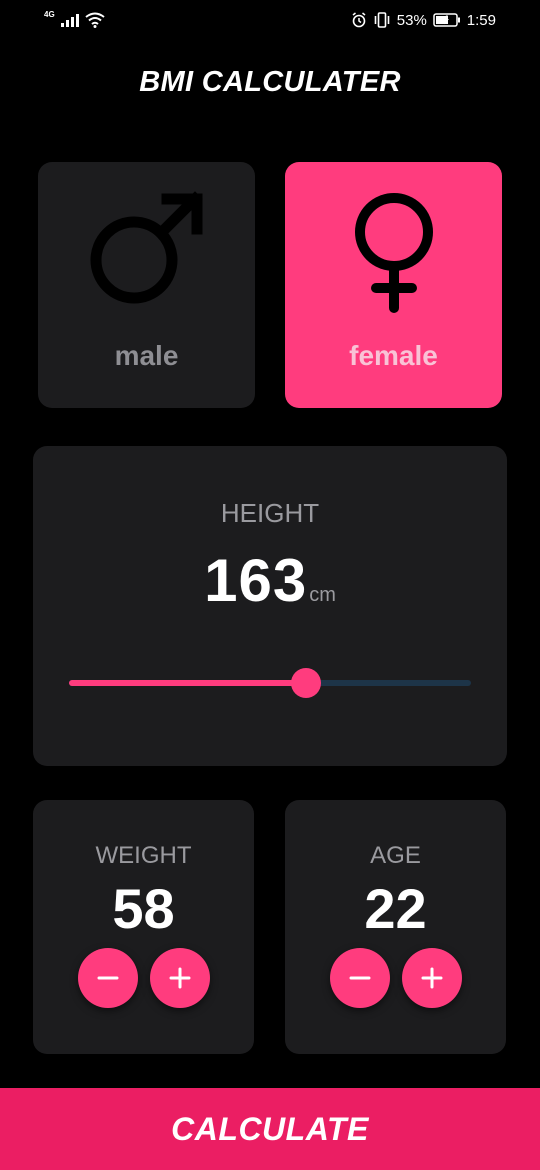  I want to click on male-label: male, so click(146, 355).